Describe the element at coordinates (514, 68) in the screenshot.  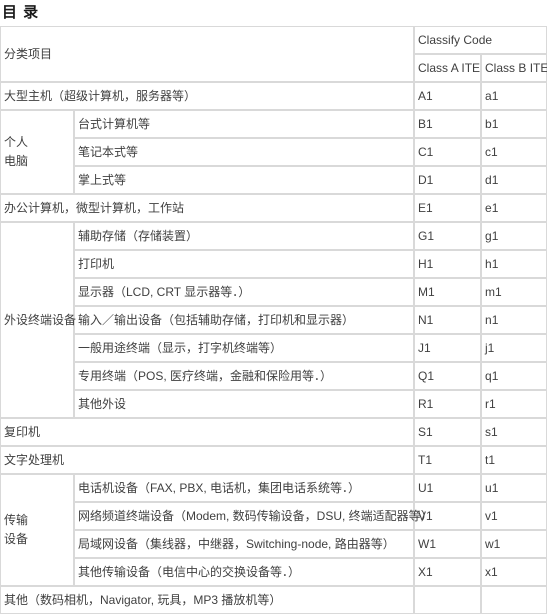
I see `header-class-b: Class B ITE` at that location.